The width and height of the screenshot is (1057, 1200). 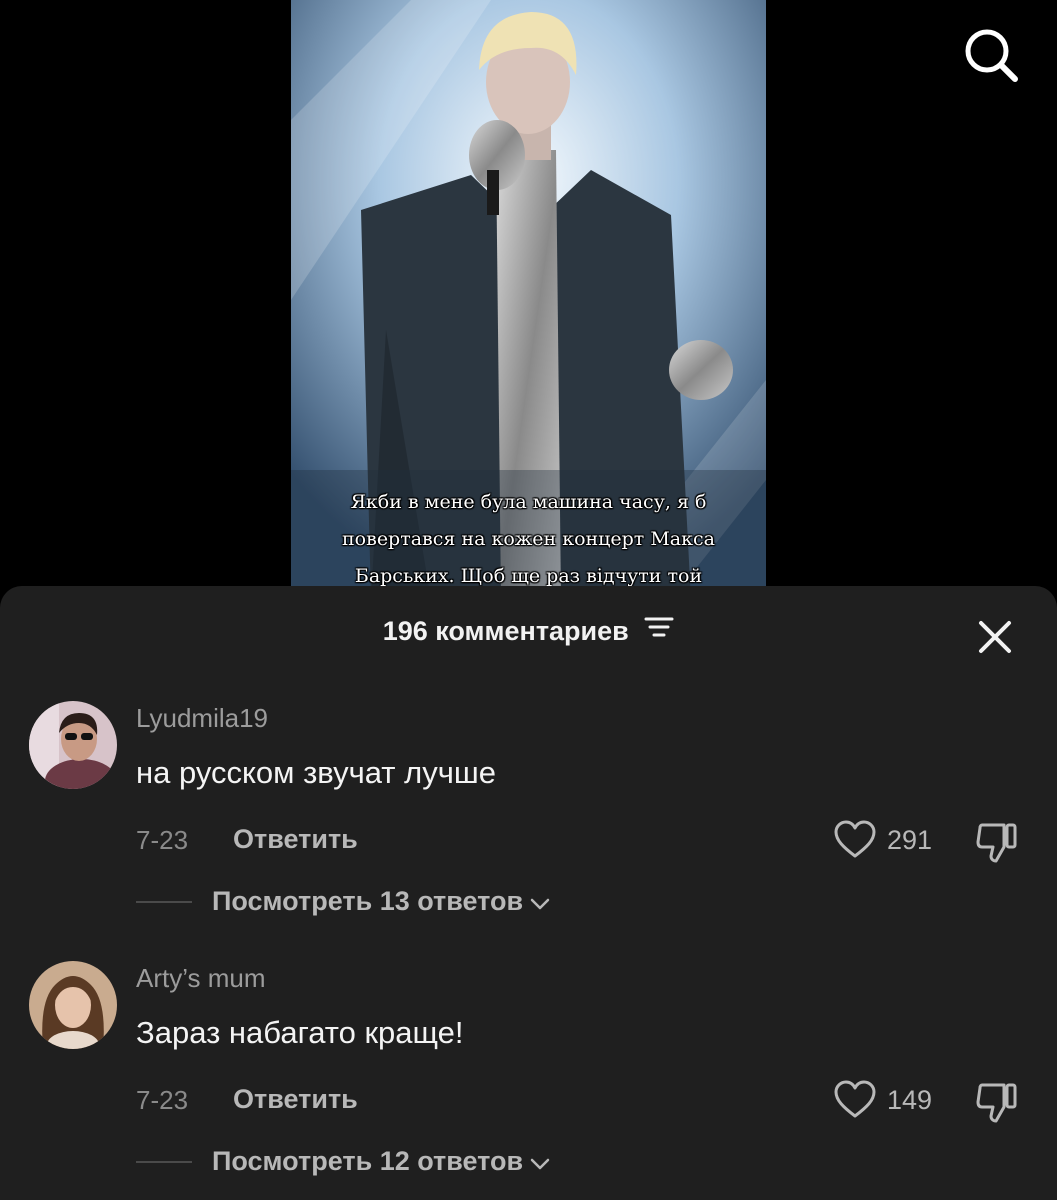 I want to click on like-button: 149, so click(x=882, y=1100).